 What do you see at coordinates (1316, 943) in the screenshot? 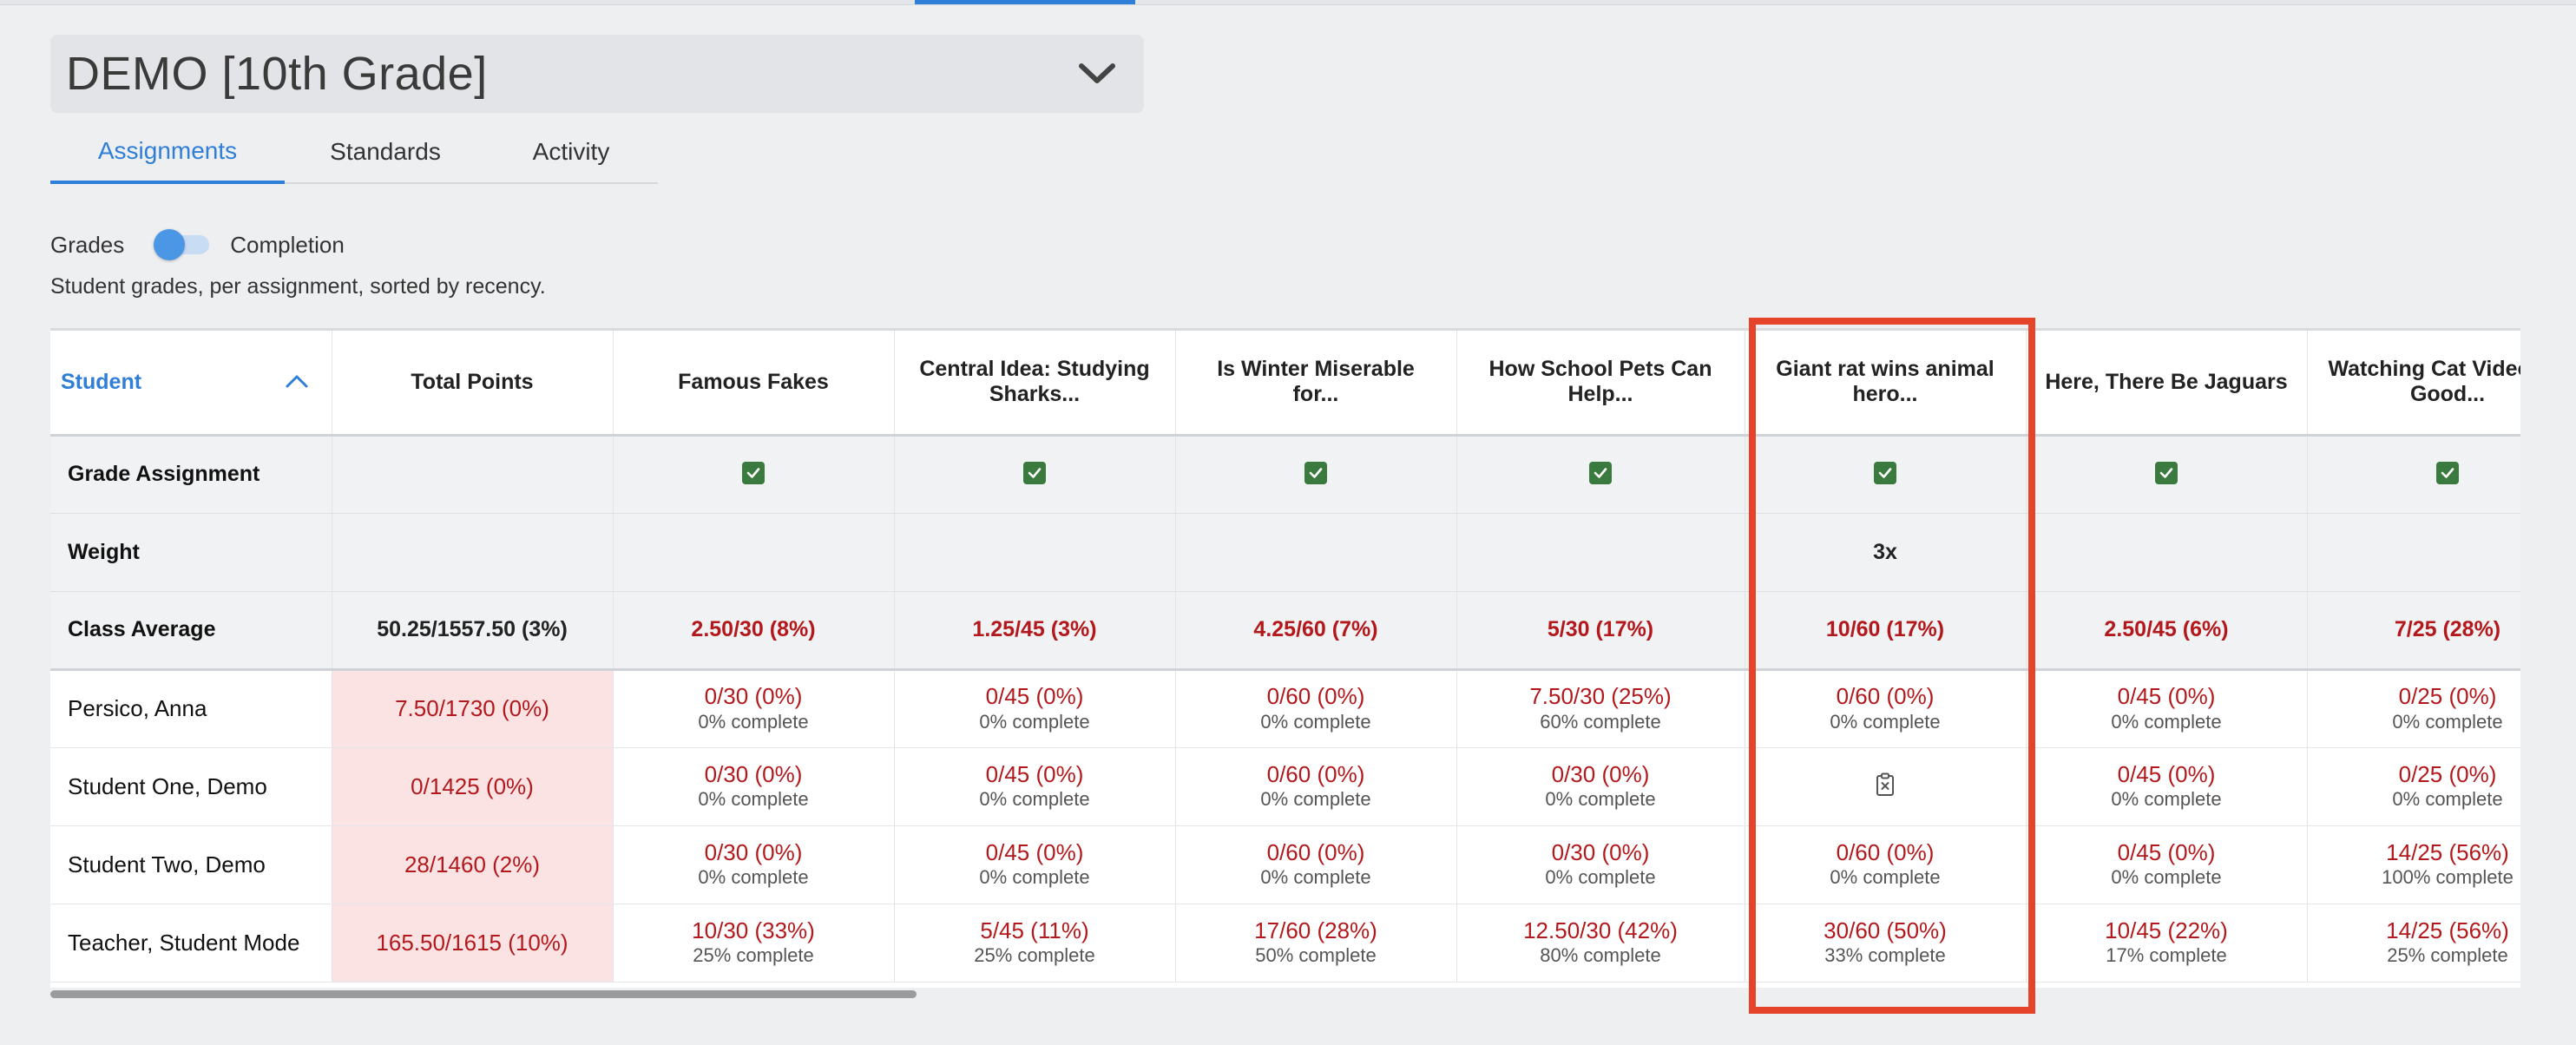
I see `grade-cell: 17/60 (28%) 50% complete` at bounding box center [1316, 943].